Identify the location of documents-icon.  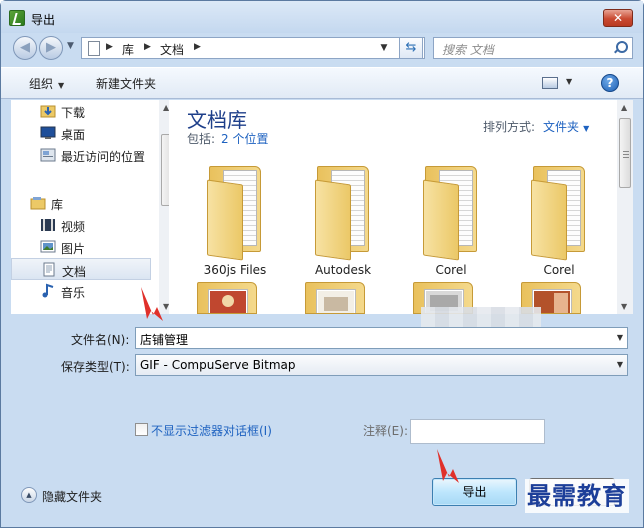
(49, 269).